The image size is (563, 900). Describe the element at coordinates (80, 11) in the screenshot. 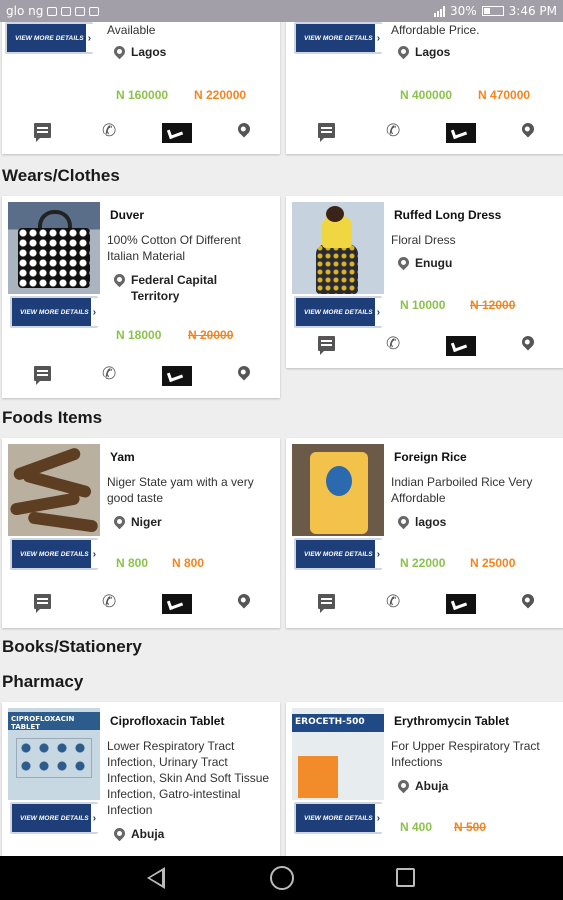

I see `notification-icon` at that location.